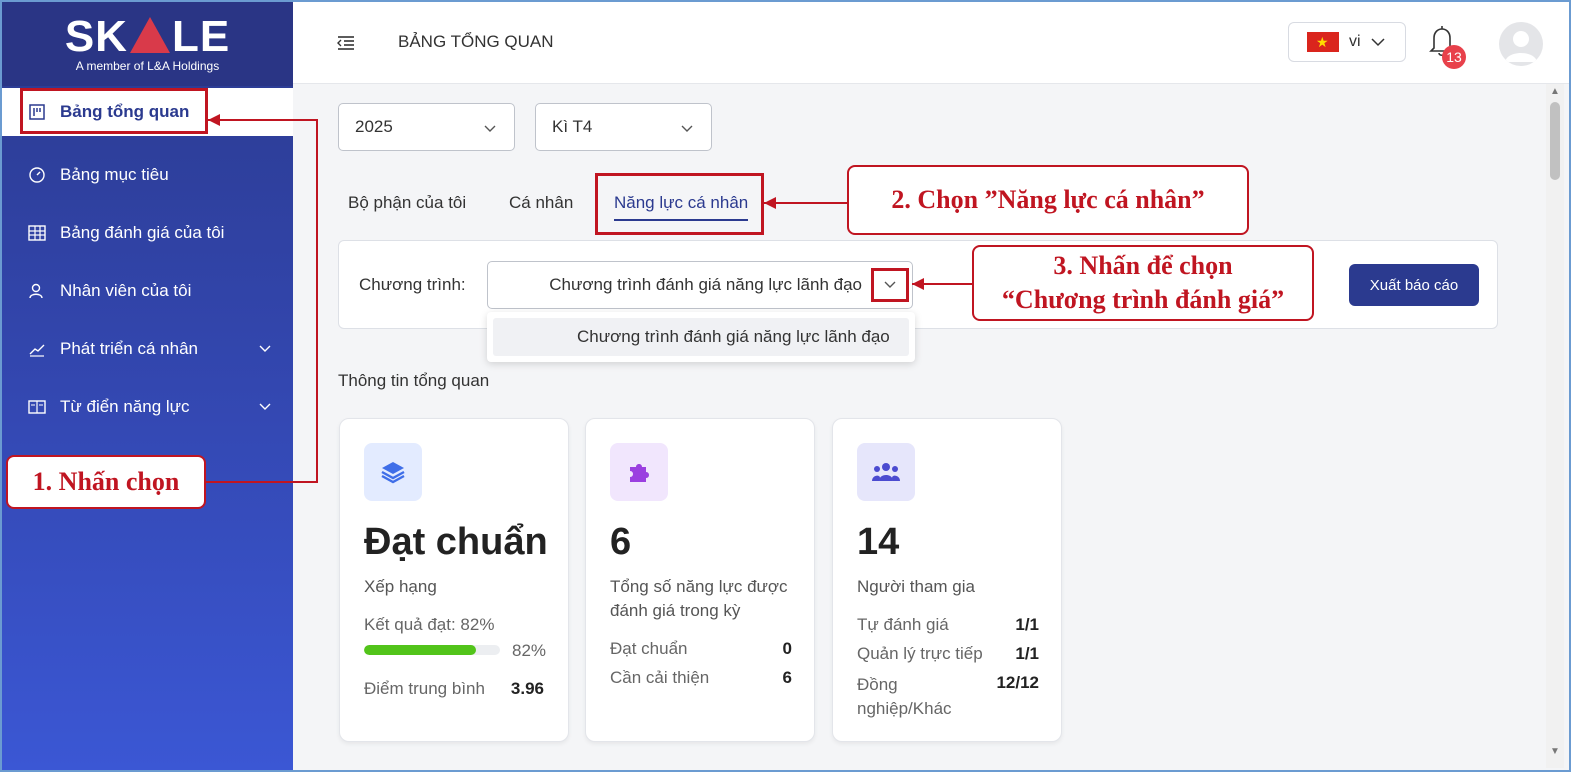 The image size is (1571, 772). What do you see at coordinates (878, 542) in the screenshot?
I see `participants-value: 14` at bounding box center [878, 542].